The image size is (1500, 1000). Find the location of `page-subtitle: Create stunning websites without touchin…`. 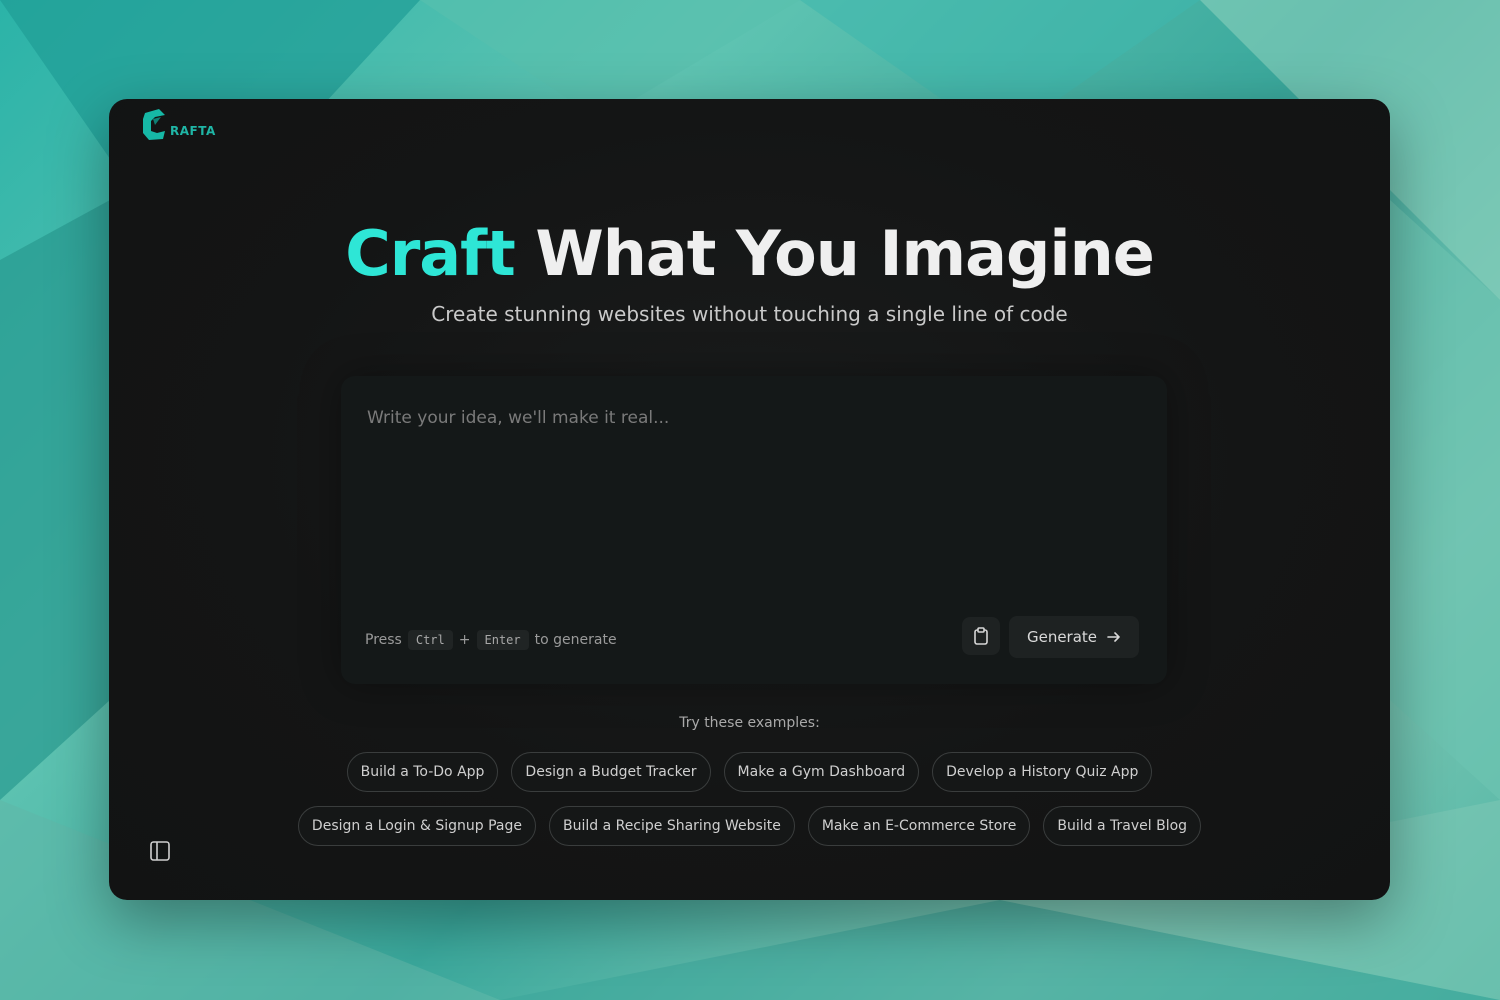

page-subtitle: Create stunning websites without touchin… is located at coordinates (749, 314).